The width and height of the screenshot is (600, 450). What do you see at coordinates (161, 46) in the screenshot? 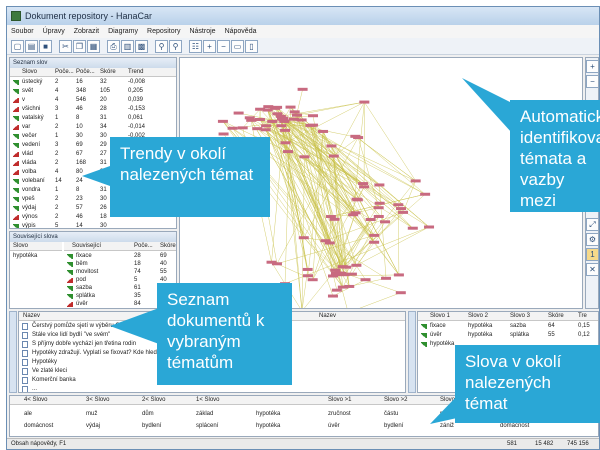
I see `find-icon: ⚲` at bounding box center [161, 46].